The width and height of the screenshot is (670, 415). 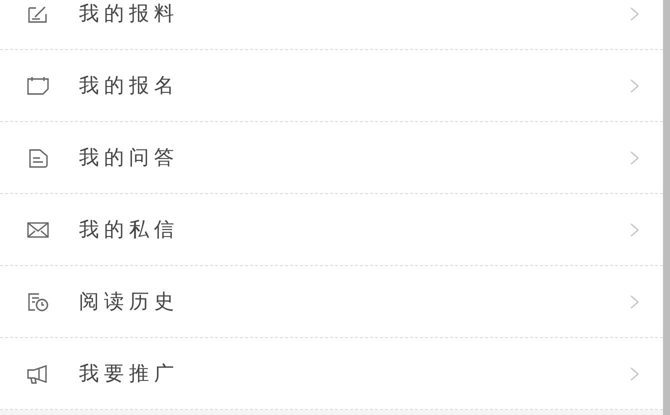 What do you see at coordinates (129, 229) in the screenshot?
I see `menu-label: 我的私信` at bounding box center [129, 229].